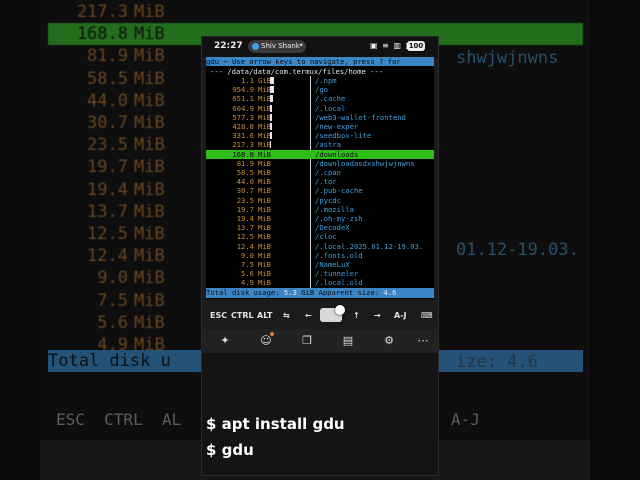 Image resolution: width=640 pixels, height=480 pixels. Describe the element at coordinates (348, 341) in the screenshot. I see `clipboard-icon: ▤` at that location.